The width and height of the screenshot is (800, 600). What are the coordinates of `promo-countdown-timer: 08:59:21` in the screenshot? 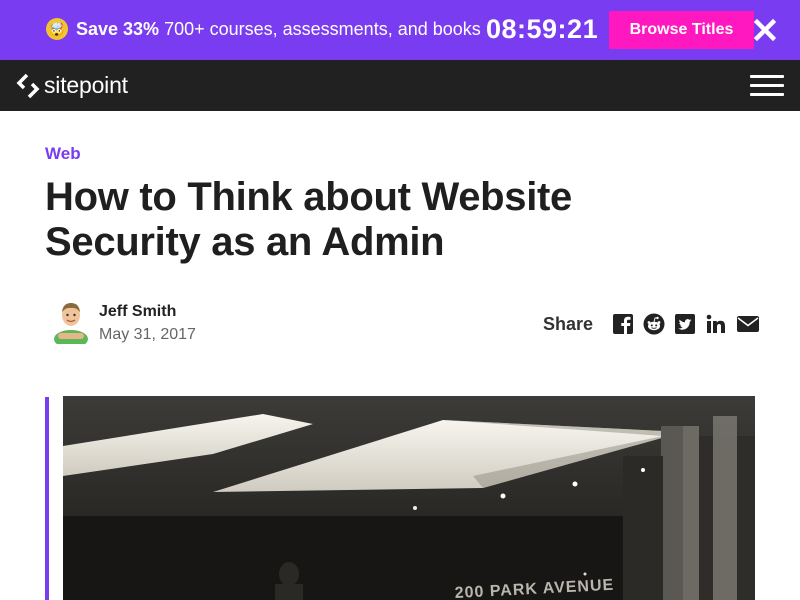 It's located at (542, 29).